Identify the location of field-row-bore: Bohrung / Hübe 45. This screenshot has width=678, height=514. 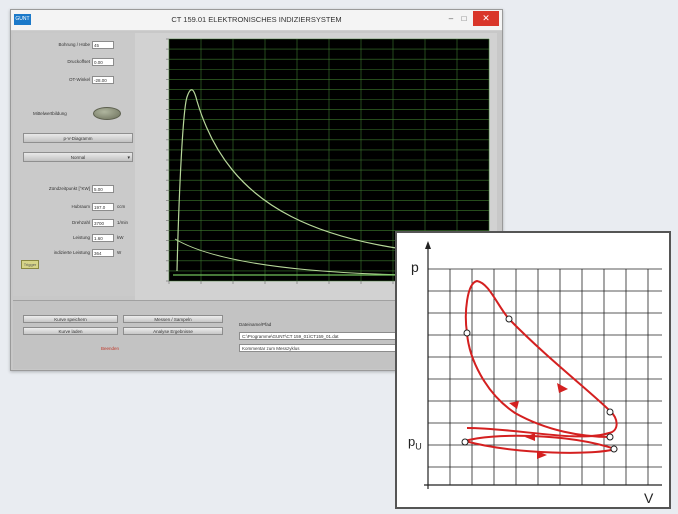
(74, 45).